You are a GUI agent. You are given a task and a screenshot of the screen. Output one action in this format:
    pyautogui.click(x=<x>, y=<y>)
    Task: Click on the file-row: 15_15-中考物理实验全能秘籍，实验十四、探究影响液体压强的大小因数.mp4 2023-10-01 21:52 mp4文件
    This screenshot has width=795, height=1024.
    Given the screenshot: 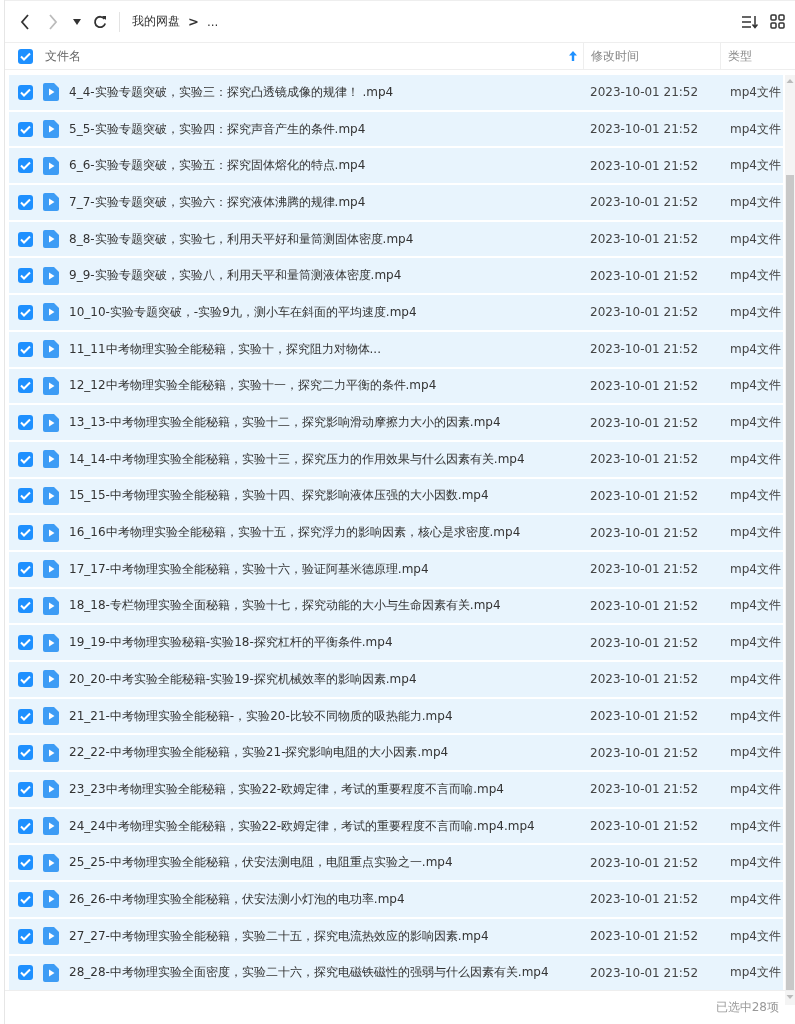 What is the action you would take?
    pyautogui.click(x=396, y=496)
    